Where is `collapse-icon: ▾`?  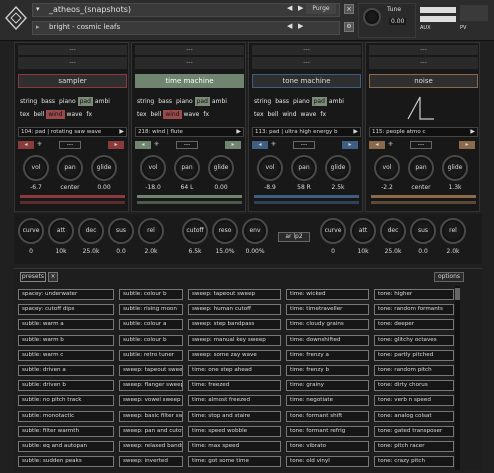 collapse-icon: ▾ is located at coordinates (38, 9).